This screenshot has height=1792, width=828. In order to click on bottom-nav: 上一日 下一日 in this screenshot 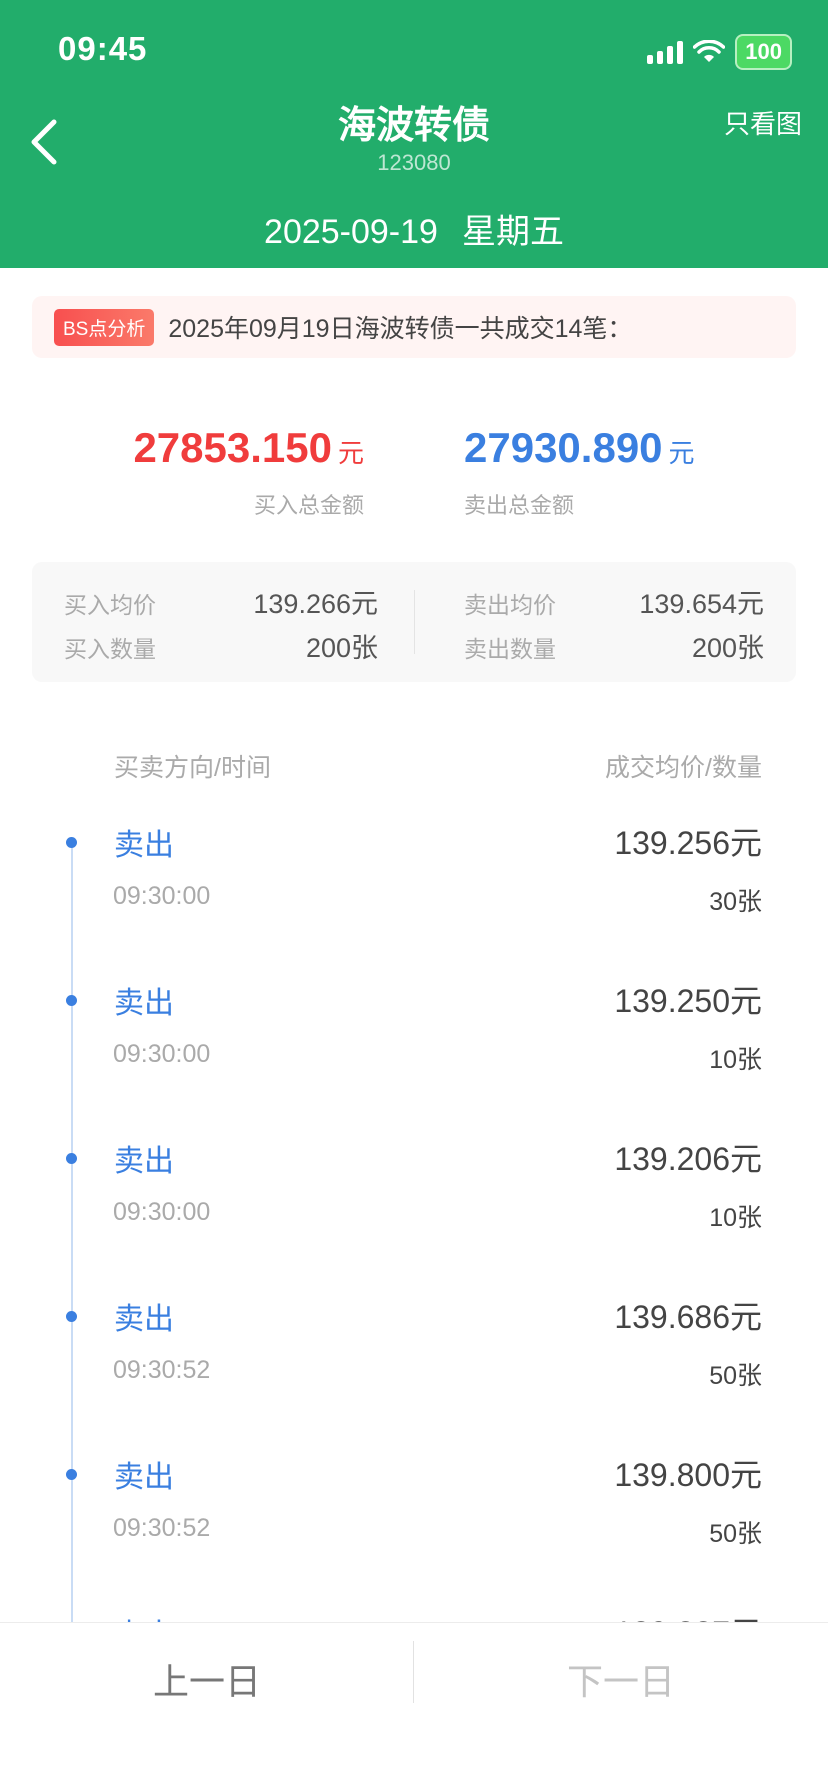, I will do `click(414, 1707)`.